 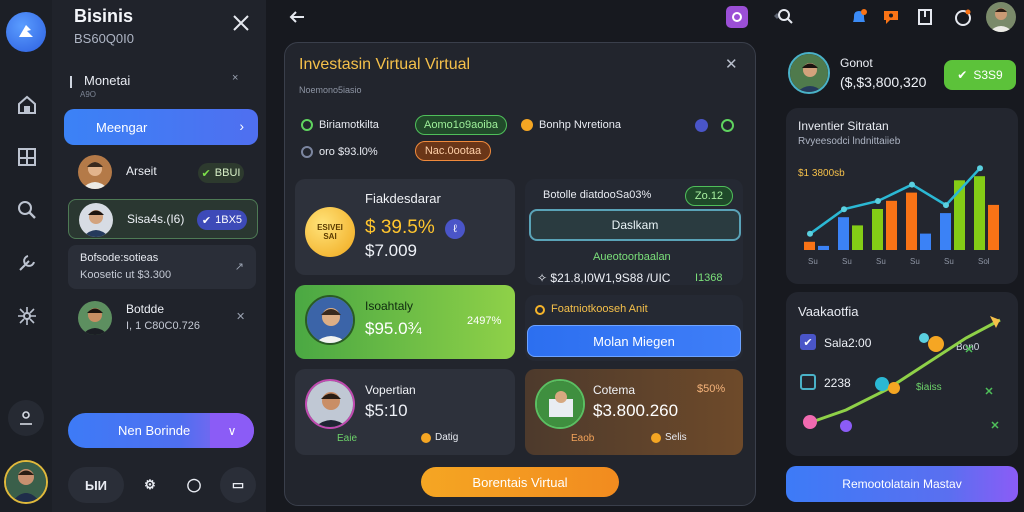 I want to click on layout-icon, so click(x=27, y=157).